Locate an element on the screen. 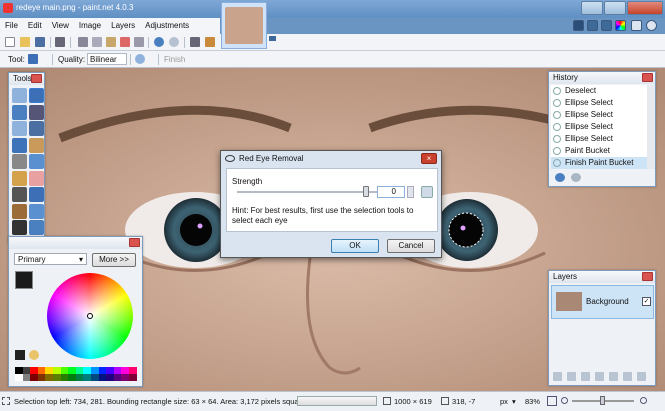 This screenshot has height=411, width=665. merge-layer-icon is located at coordinates (599, 376).